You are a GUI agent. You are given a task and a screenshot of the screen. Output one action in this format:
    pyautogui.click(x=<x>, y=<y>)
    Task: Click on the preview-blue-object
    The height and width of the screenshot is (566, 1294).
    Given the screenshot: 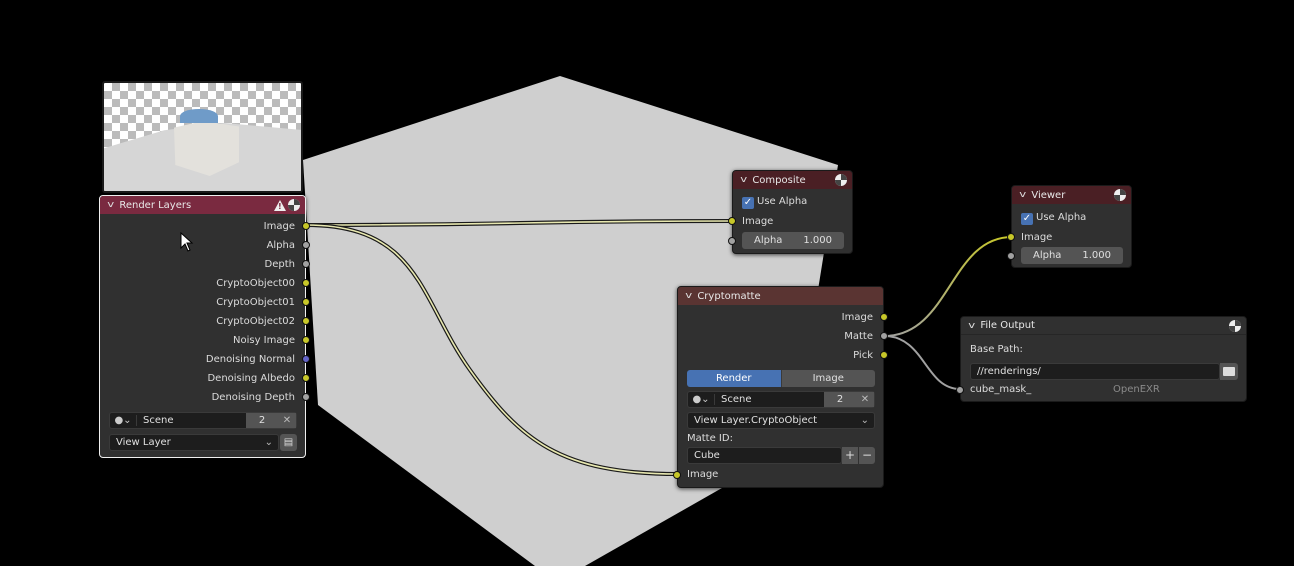 What is the action you would take?
    pyautogui.click(x=199, y=116)
    